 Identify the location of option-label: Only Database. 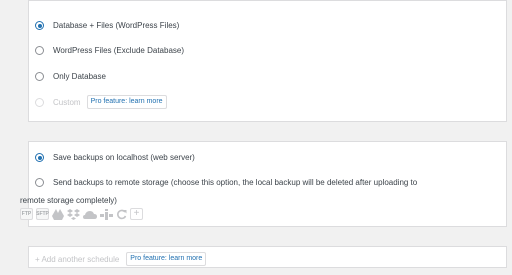
(79, 76).